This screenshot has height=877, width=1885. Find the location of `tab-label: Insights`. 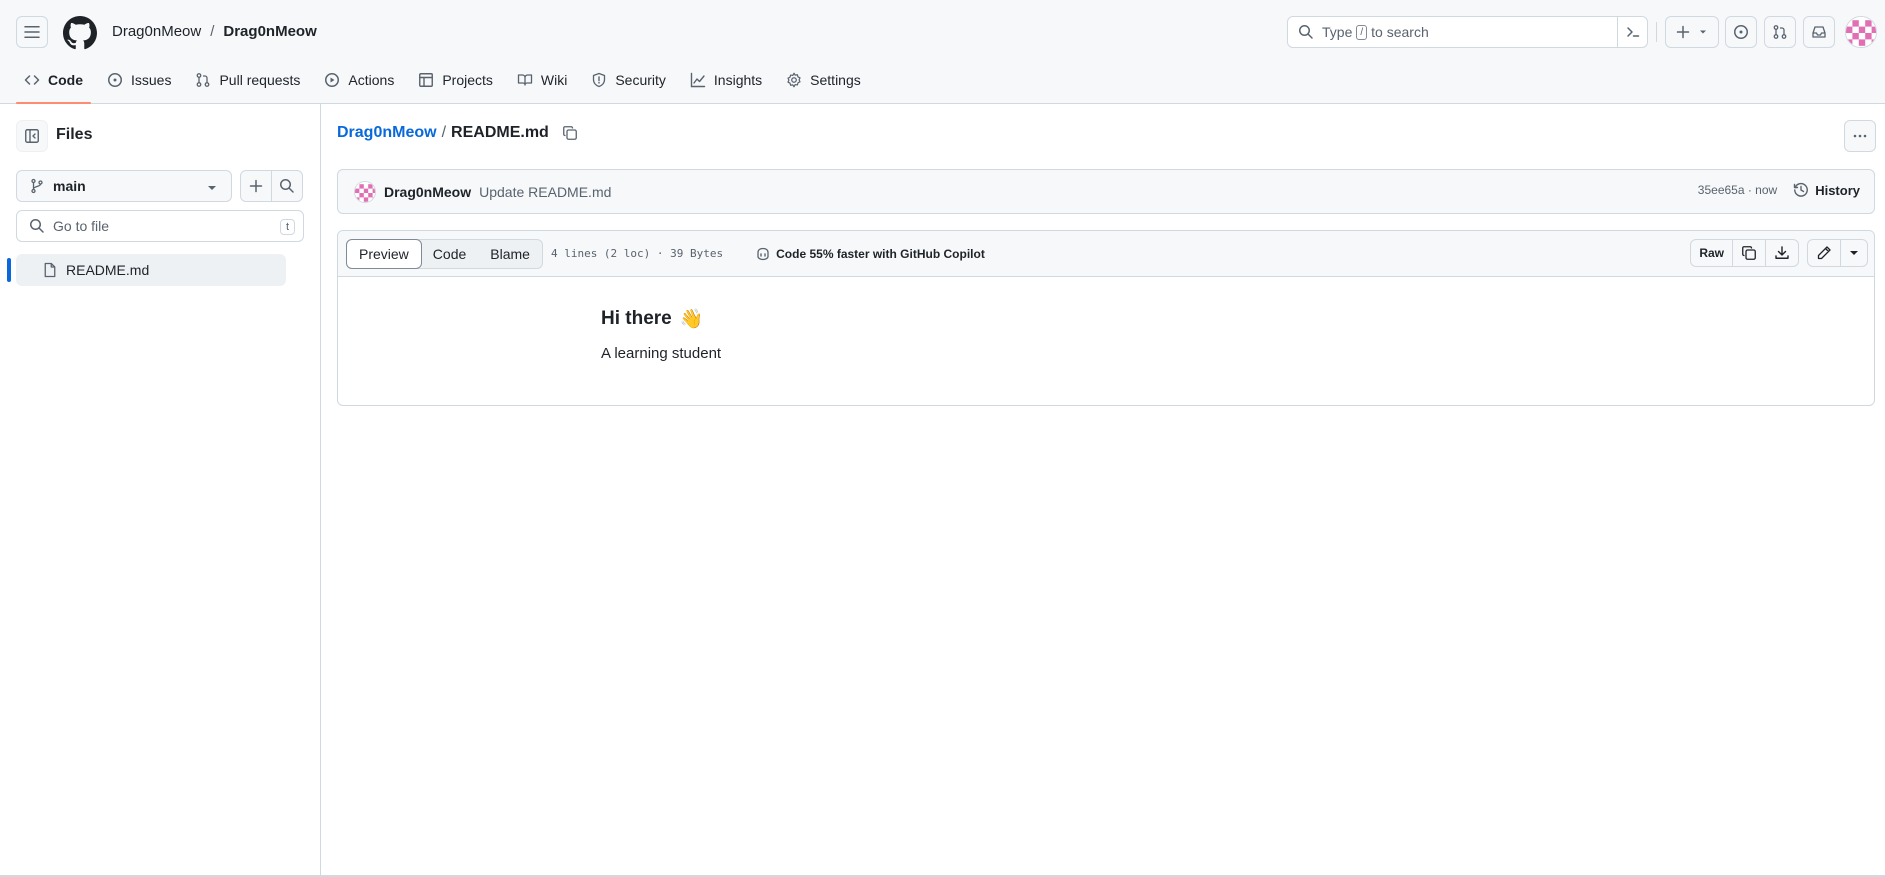

tab-label: Insights is located at coordinates (738, 80).